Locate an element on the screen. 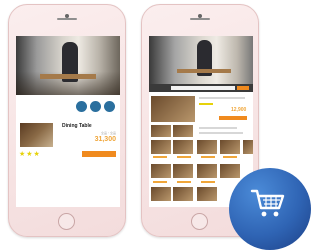 This screenshot has height=250, width=320. search-input is located at coordinates (203, 88).